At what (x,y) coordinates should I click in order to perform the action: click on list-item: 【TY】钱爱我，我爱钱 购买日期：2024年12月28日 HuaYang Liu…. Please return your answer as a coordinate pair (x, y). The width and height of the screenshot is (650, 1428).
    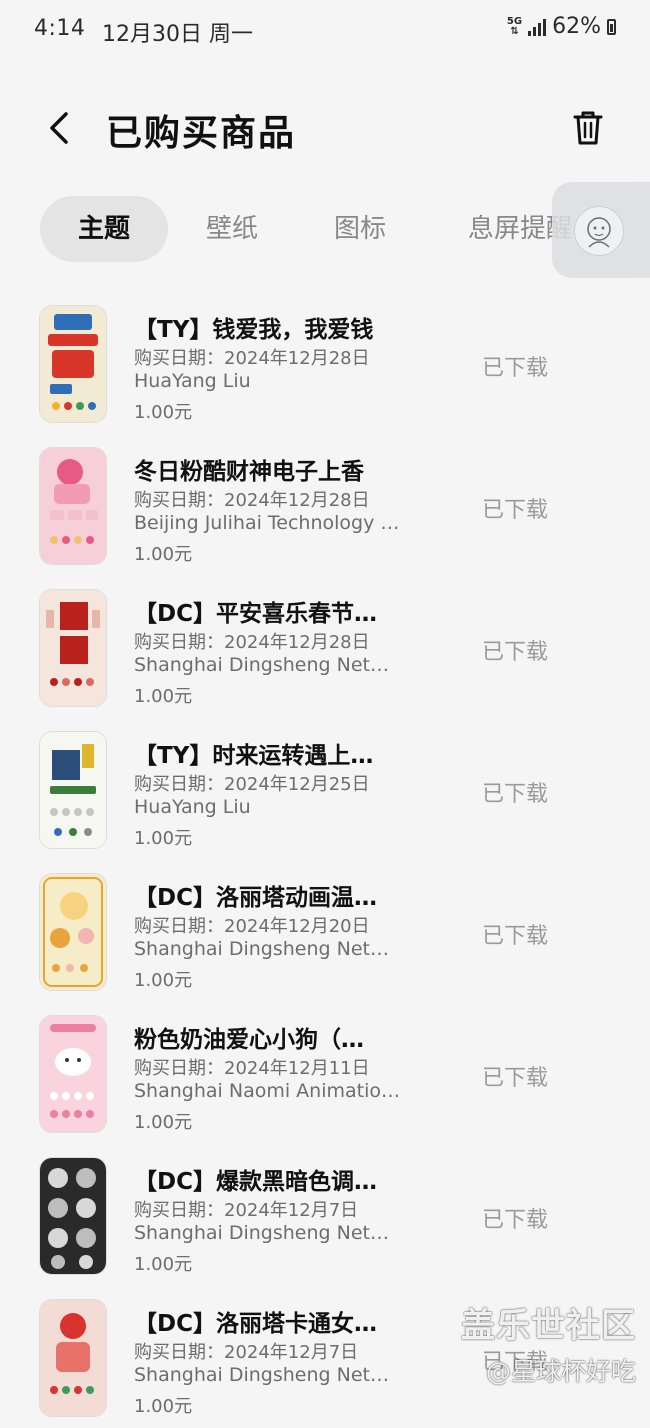
    Looking at the image, I should click on (325, 363).